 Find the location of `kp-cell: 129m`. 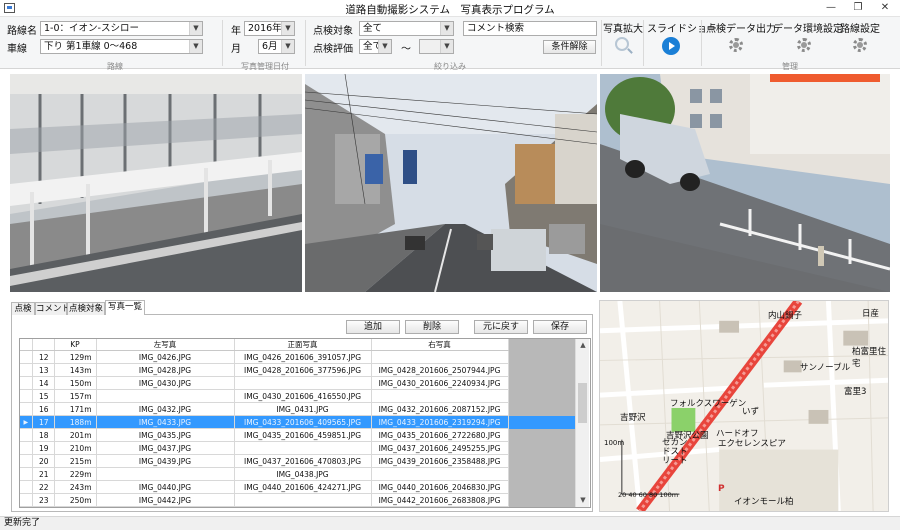

kp-cell: 129m is located at coordinates (75, 357).